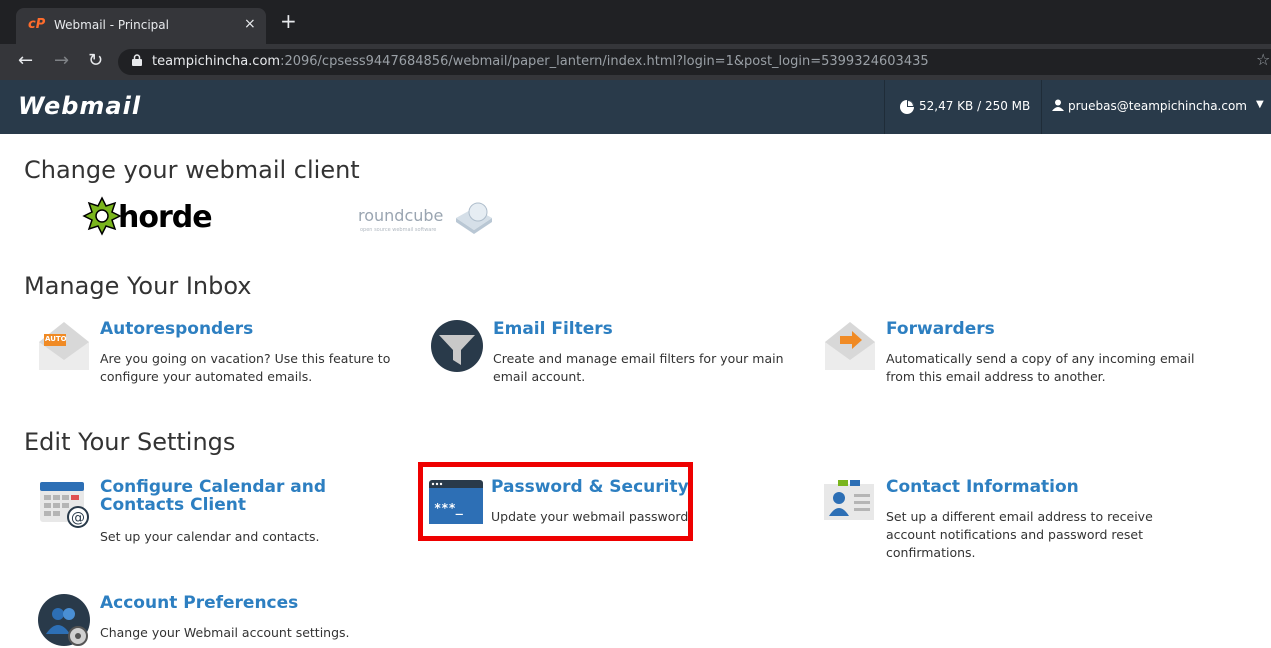  What do you see at coordinates (137, 60) in the screenshot?
I see `lock-icon` at bounding box center [137, 60].